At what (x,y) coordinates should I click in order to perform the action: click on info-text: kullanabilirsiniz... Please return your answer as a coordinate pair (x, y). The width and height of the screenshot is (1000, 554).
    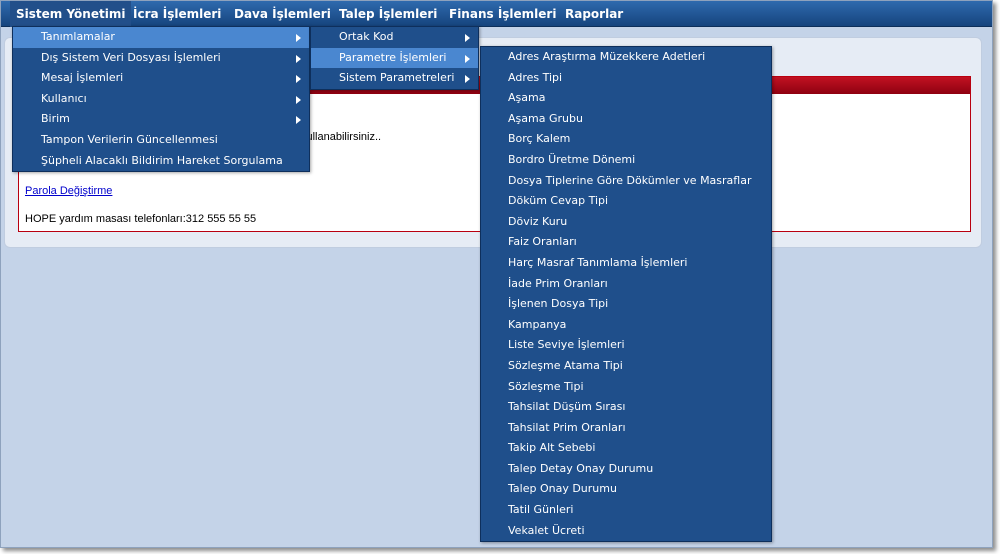
    Looking at the image, I should click on (341, 137).